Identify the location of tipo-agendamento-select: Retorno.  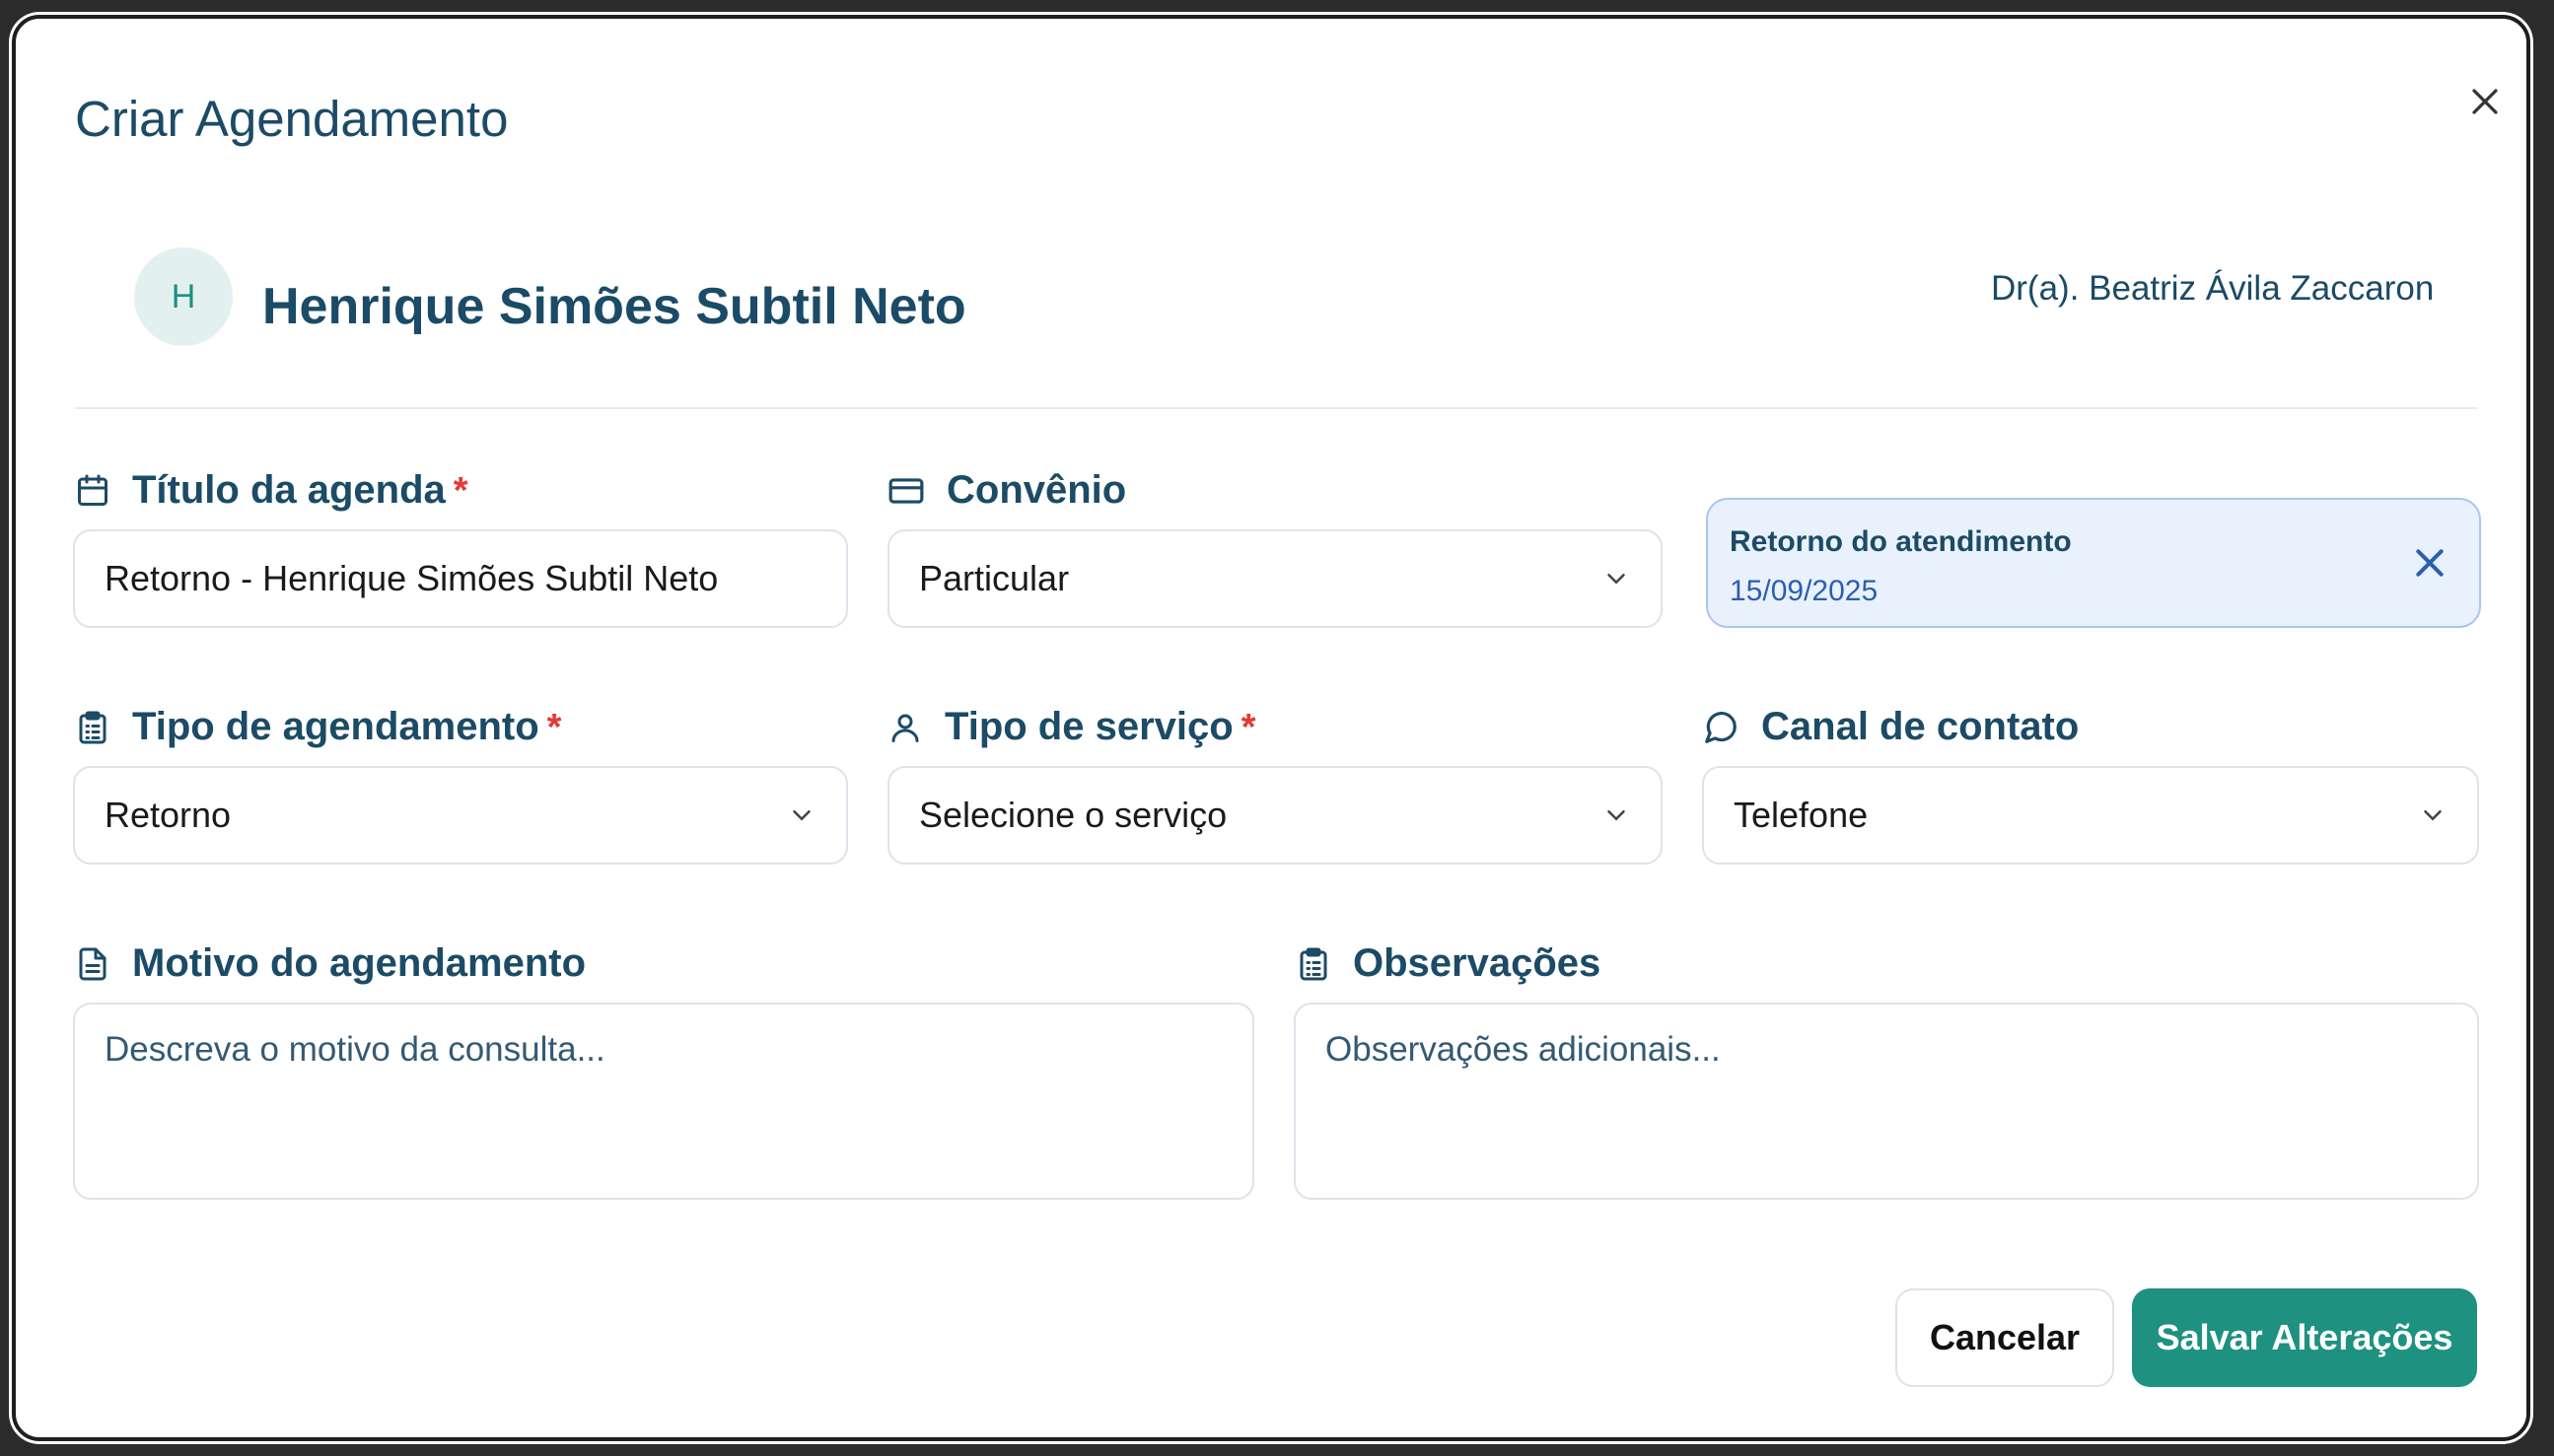
(461, 815).